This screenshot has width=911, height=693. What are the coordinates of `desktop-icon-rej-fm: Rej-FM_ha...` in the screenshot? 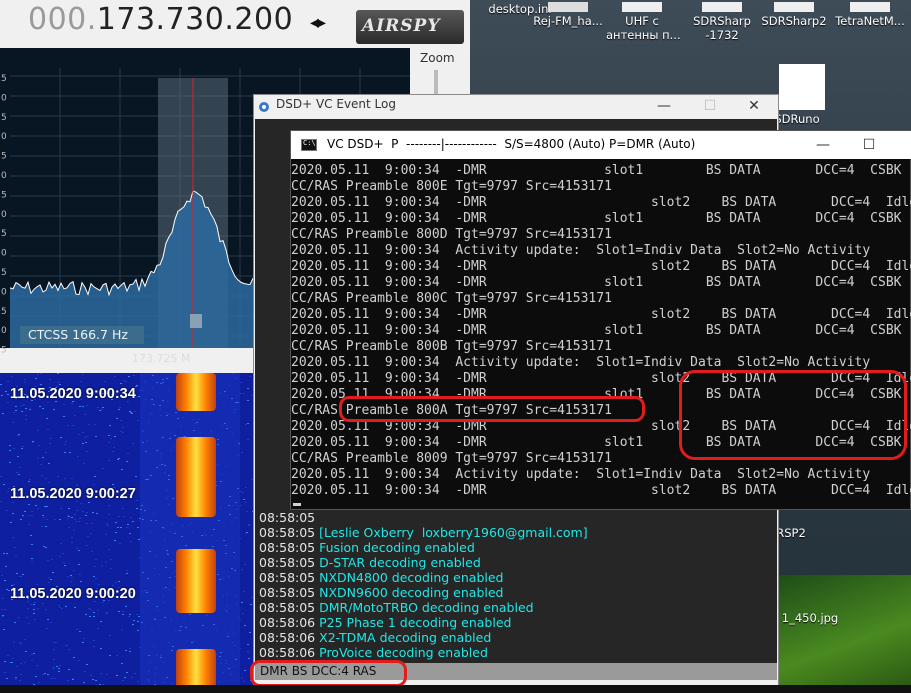 It's located at (568, 15).